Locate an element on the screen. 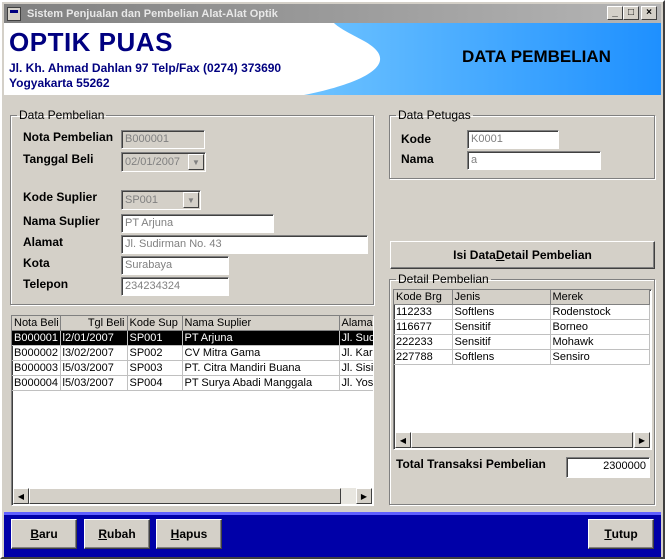 Image resolution: width=665 pixels, height=559 pixels. page-title: DATA PEMBELIAN is located at coordinates (536, 56).